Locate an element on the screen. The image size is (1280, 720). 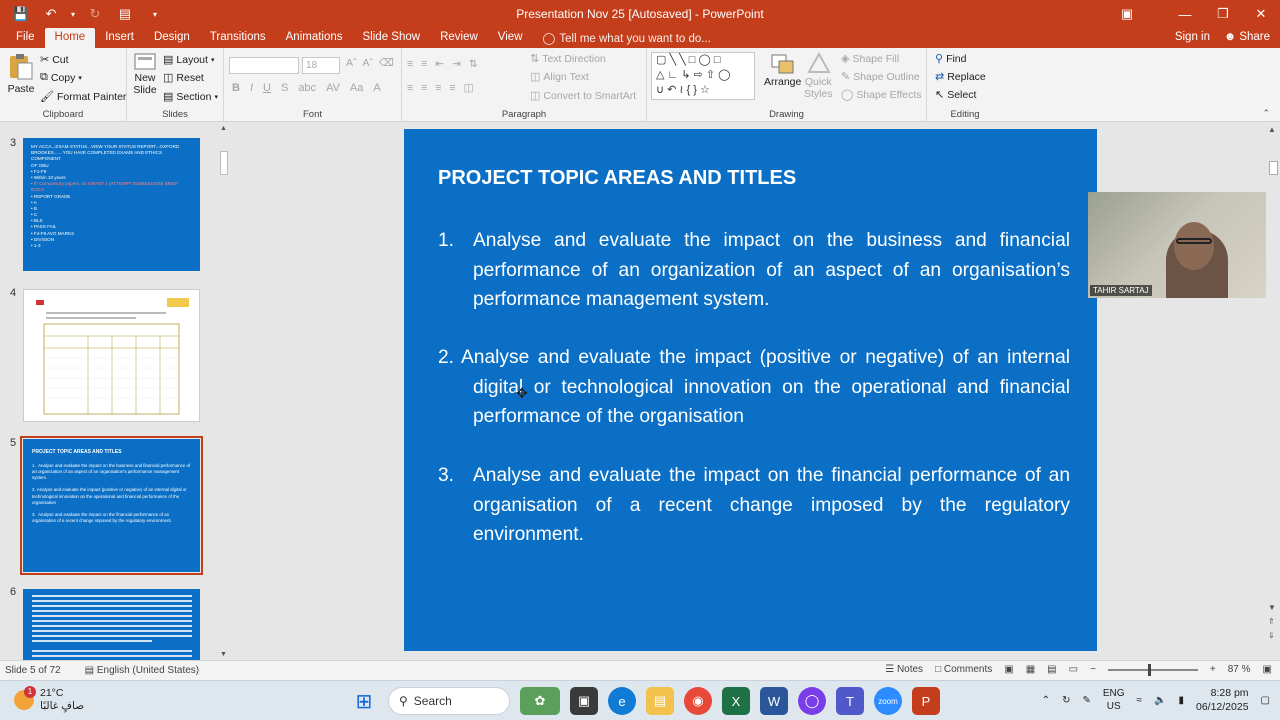
zoom-slider is located at coordinates (1152, 669).